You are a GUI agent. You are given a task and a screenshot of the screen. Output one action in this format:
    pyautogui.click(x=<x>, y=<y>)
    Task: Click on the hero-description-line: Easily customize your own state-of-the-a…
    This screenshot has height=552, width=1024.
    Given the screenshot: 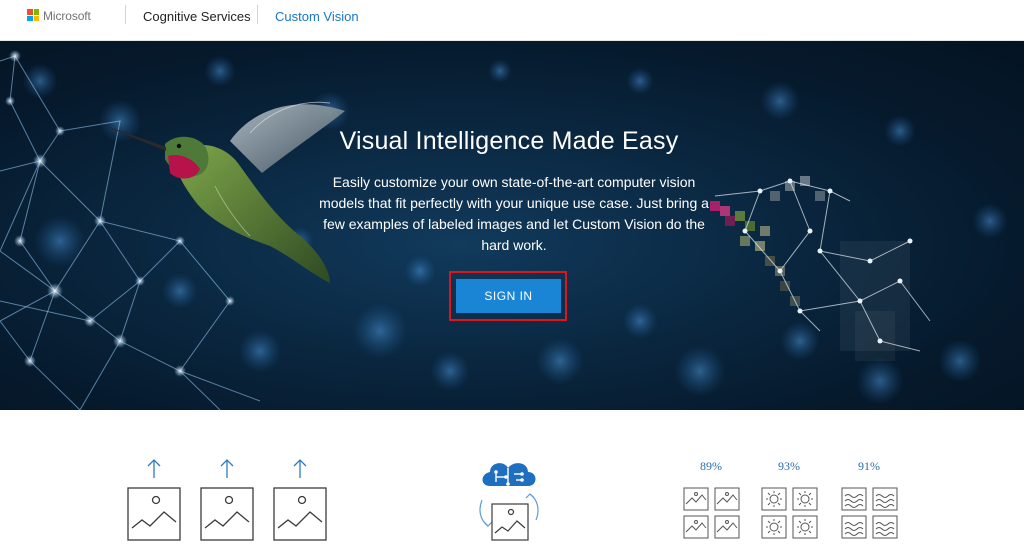 What is the action you would take?
    pyautogui.click(x=514, y=182)
    